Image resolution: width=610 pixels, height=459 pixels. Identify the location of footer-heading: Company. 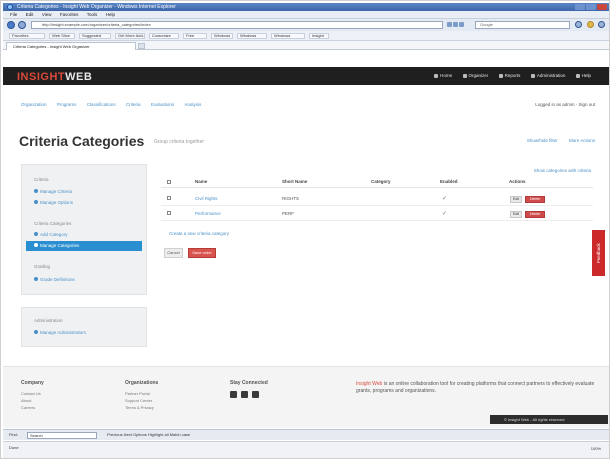
(32, 383).